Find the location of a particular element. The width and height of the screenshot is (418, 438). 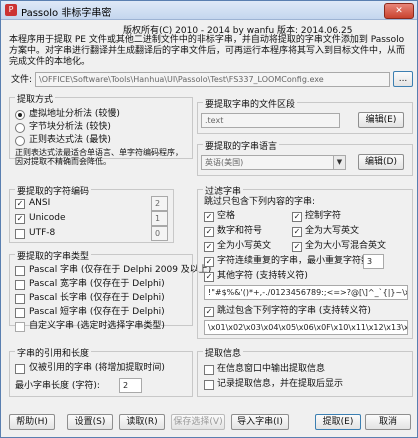

filter-skip-string-label: 跳过包含下列字符的字串 (支持转义符) is located at coordinates (294, 311).